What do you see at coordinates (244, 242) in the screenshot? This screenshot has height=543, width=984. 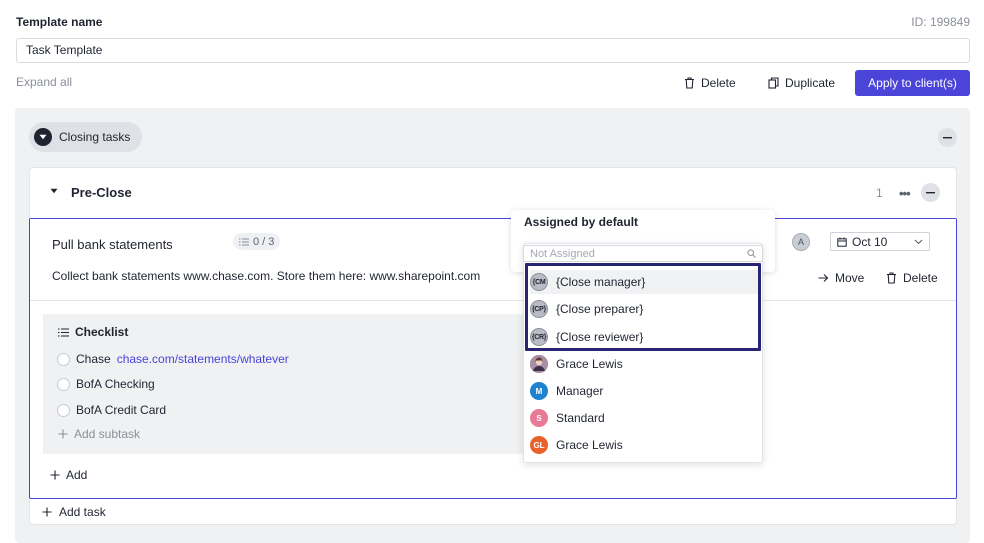 I see `list-icon` at bounding box center [244, 242].